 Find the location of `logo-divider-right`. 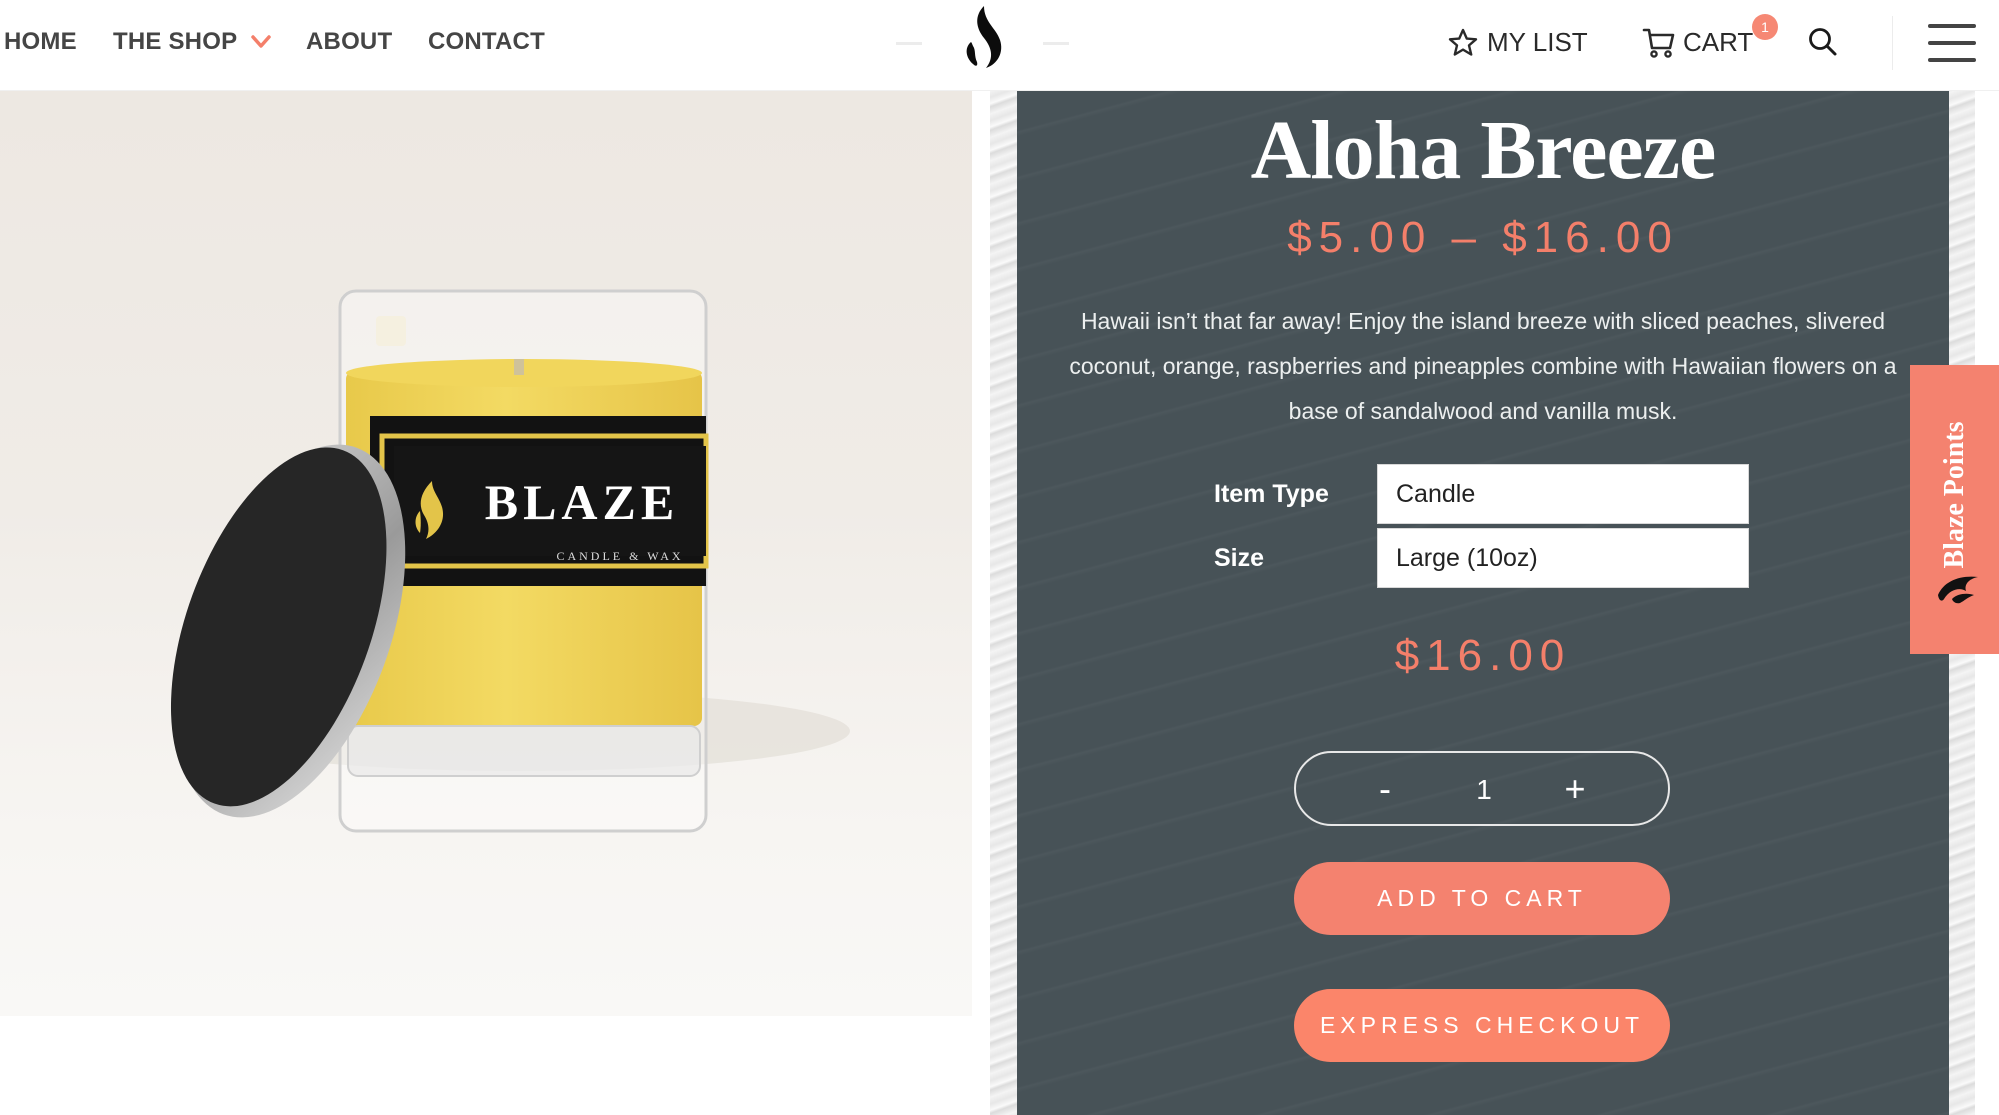

logo-divider-right is located at coordinates (1056, 43).